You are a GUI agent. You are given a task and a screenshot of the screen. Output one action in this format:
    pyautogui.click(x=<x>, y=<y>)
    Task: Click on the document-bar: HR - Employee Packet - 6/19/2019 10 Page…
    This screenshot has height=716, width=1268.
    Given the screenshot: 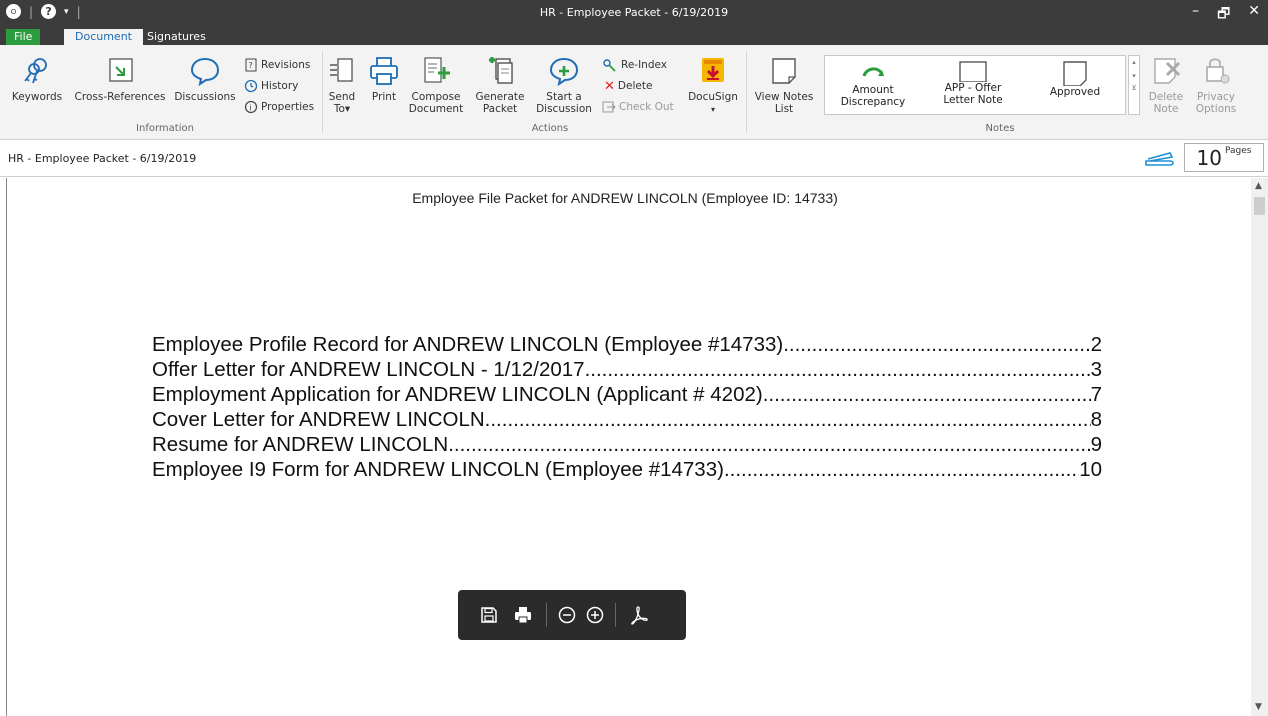 What is the action you would take?
    pyautogui.click(x=634, y=158)
    